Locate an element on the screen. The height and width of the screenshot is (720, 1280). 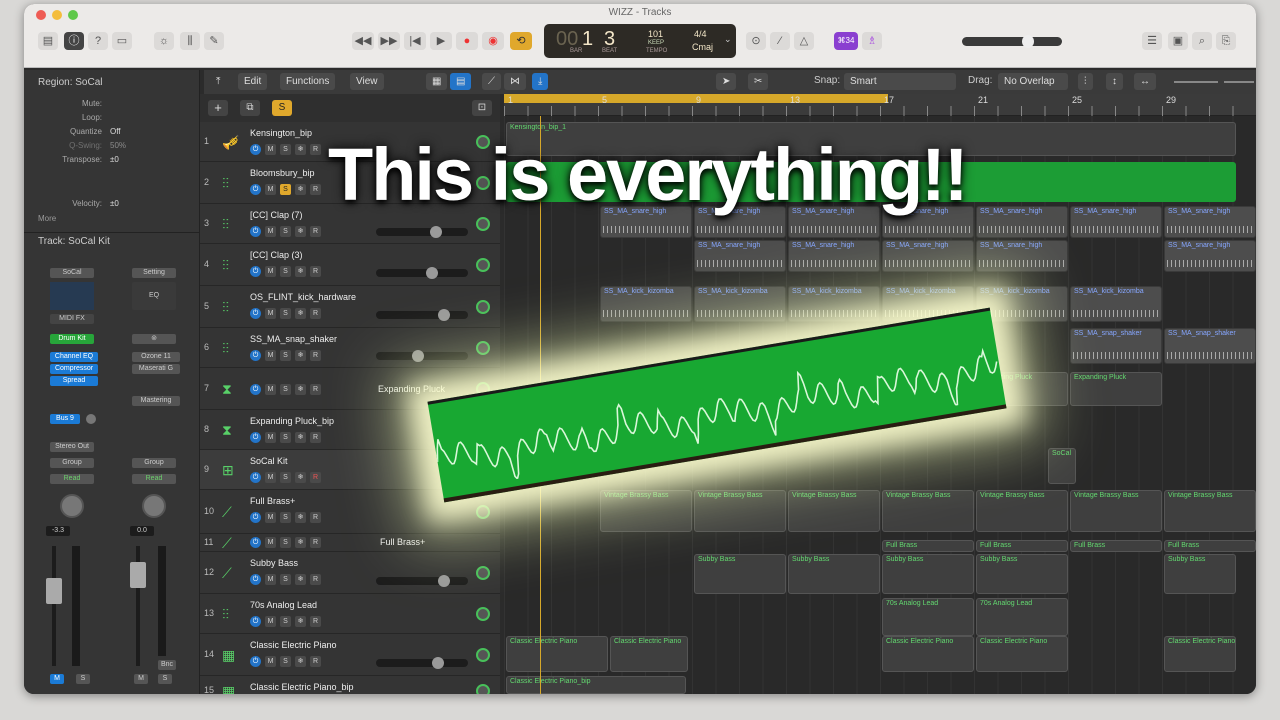
track-header-5: 5 ⫶⫶ OS_FLINT_kick_hardware ⏻ M S ❄ R is located at coordinates (350, 307).